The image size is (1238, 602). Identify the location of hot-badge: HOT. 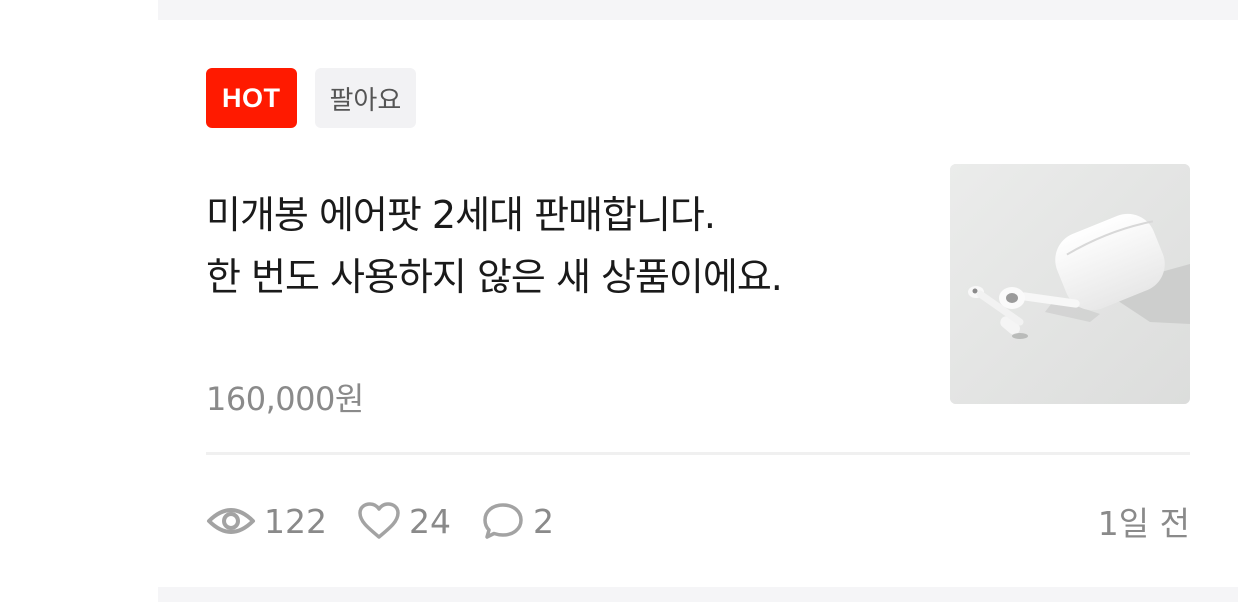
(251, 98).